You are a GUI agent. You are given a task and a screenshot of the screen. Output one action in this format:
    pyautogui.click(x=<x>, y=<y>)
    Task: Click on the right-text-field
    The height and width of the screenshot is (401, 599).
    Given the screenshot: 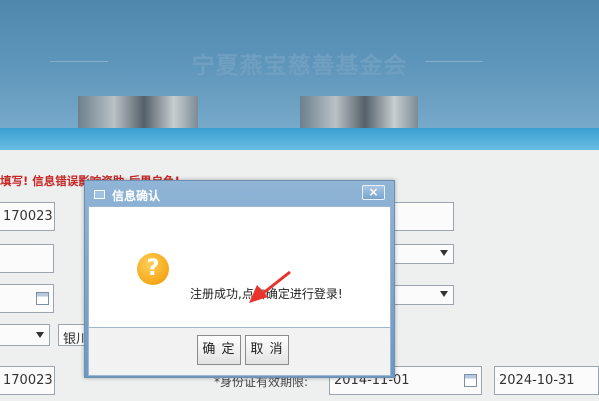 What is the action you would take?
    pyautogui.click(x=421, y=216)
    